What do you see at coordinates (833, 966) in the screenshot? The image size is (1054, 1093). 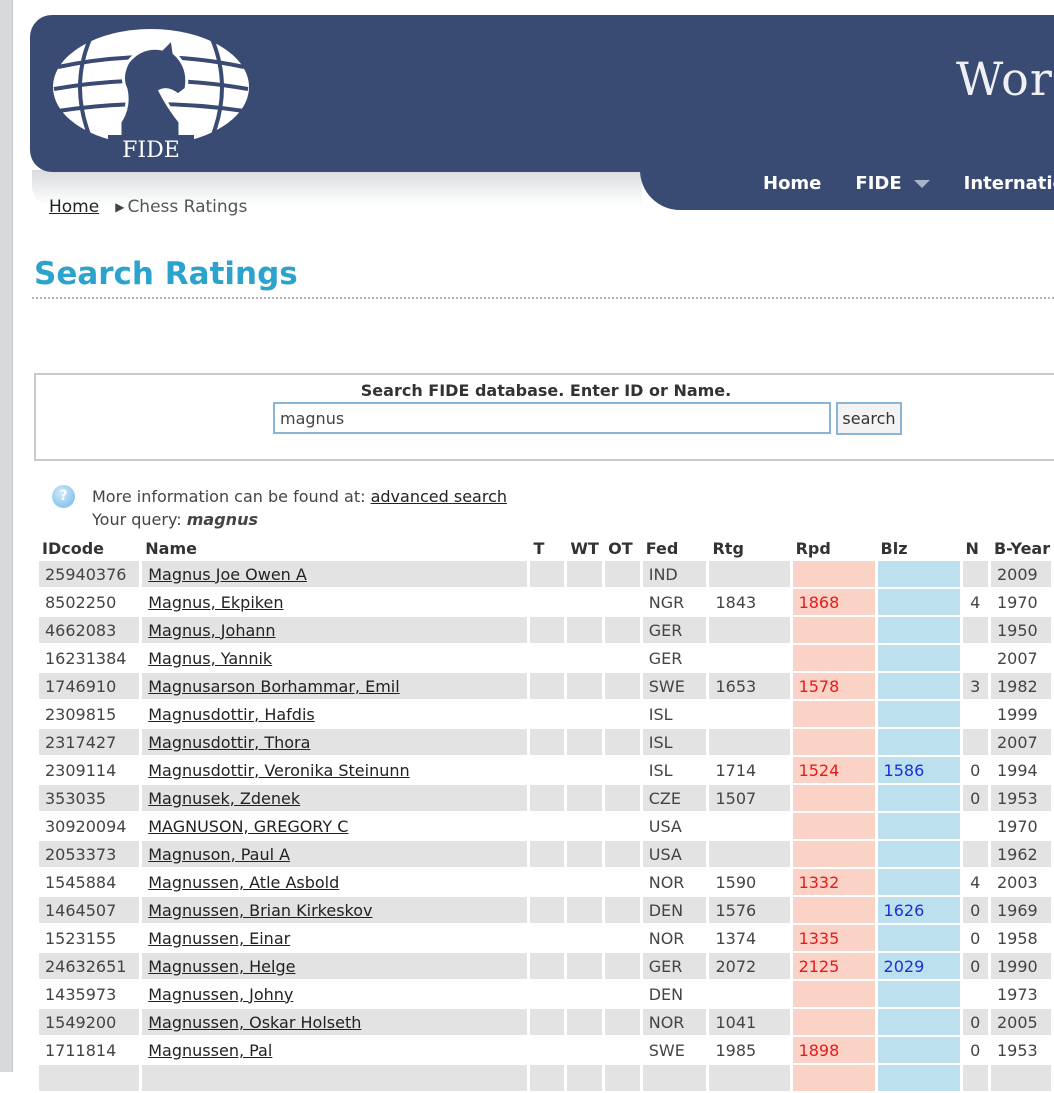 I see `rapid-rating-cell: 2125` at bounding box center [833, 966].